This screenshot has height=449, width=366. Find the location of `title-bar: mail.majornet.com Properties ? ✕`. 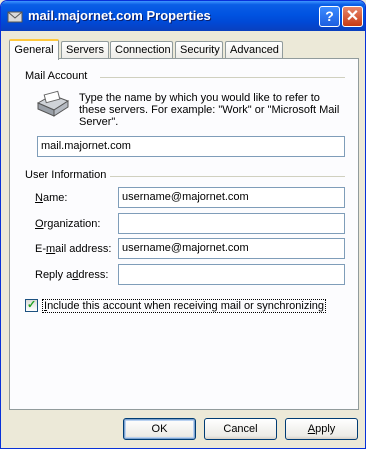

title-bar: mail.majornet.com Properties ? ✕ is located at coordinates (183, 16).